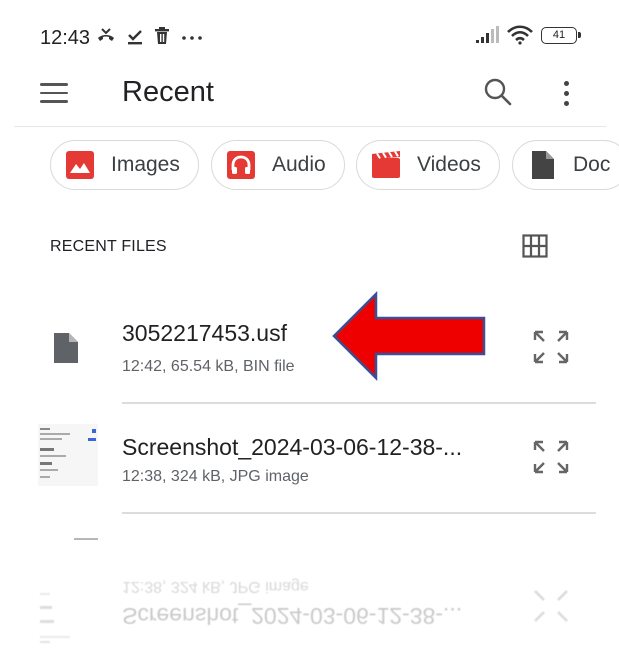 This screenshot has width=619, height=667. I want to click on more-options-button, so click(566, 93).